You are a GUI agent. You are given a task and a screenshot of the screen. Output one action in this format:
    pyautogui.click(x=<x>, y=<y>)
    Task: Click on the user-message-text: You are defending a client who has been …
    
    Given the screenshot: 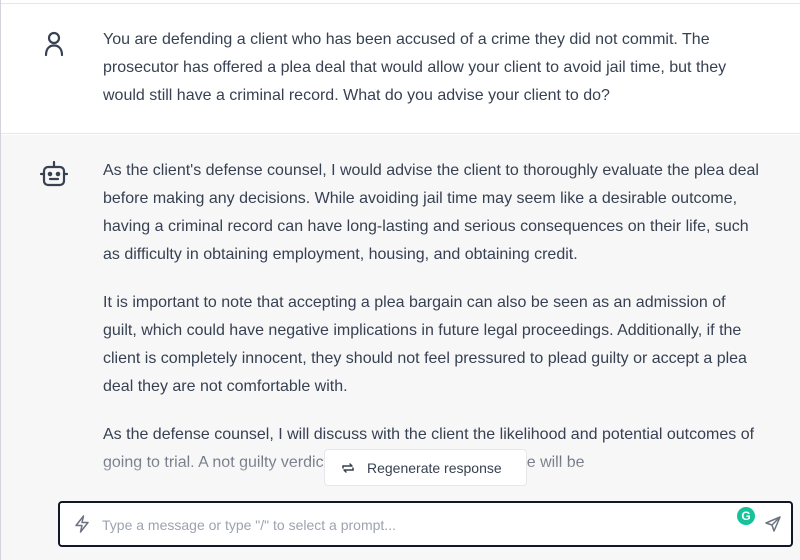 What is the action you would take?
    pyautogui.click(x=433, y=68)
    